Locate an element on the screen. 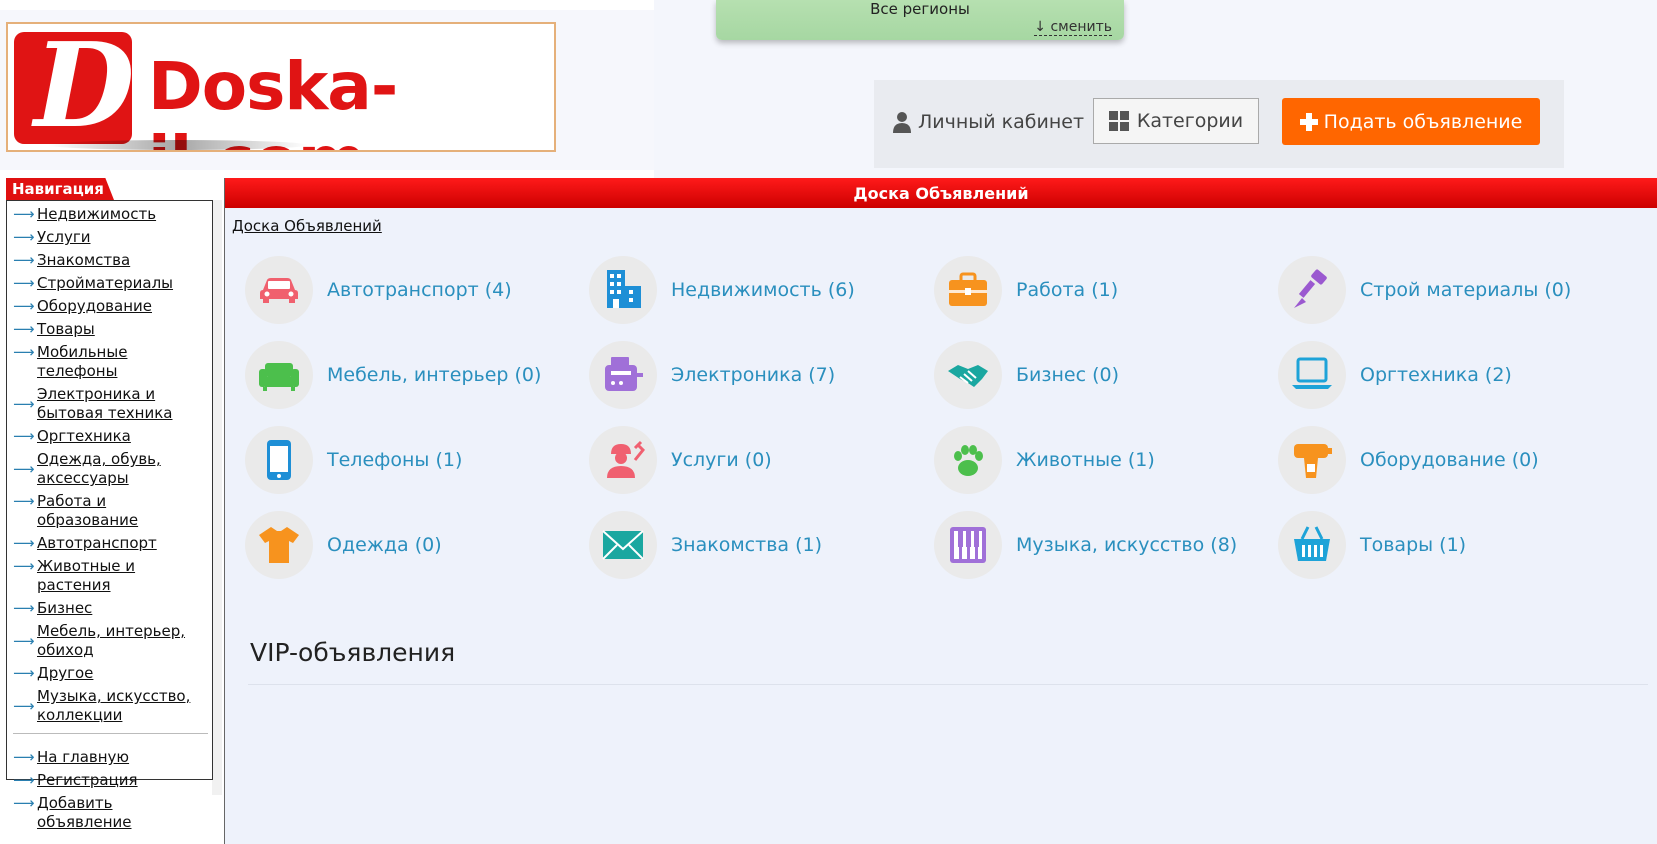 This screenshot has width=1657, height=844. sidebar-item: ⟶ Оргтехника is located at coordinates (110, 436).